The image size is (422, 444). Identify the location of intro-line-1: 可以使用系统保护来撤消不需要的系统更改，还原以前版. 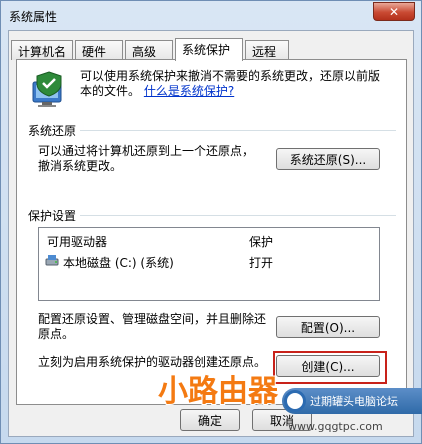
(230, 76).